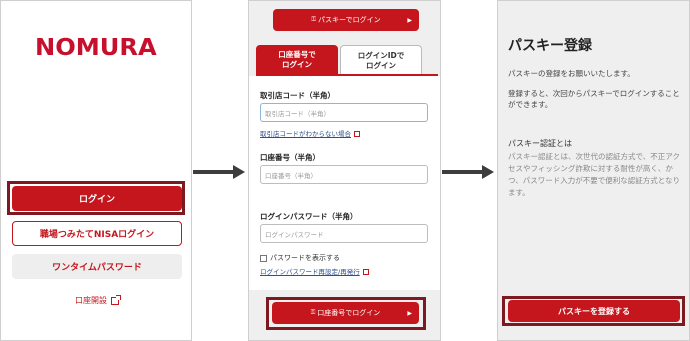  I want to click on checkbox-icon, so click(263, 258).